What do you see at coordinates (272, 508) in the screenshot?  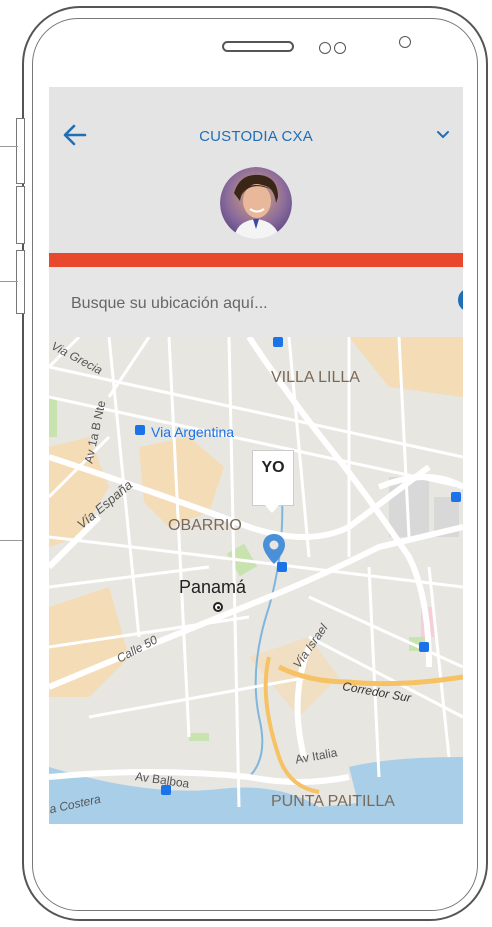 I see `marker-label-tip` at bounding box center [272, 508].